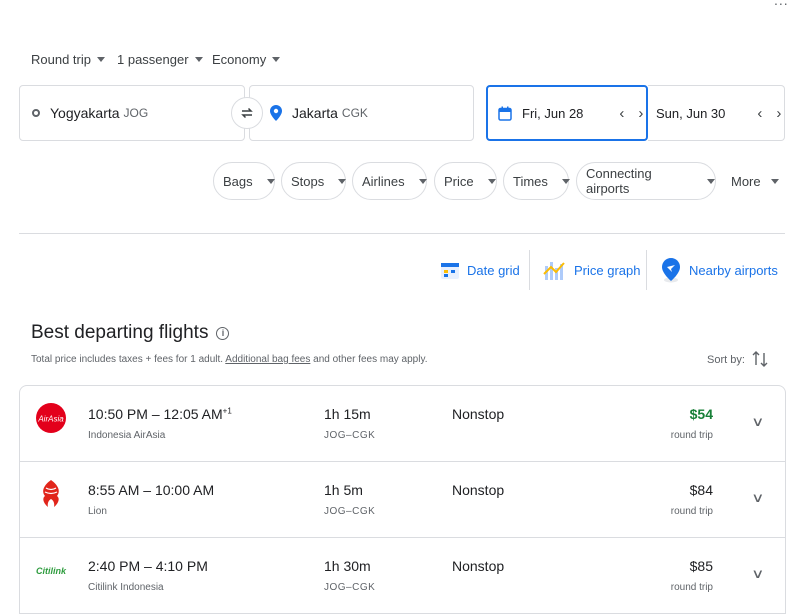  Describe the element at coordinates (760, 359) in the screenshot. I see `sort-icon` at that location.